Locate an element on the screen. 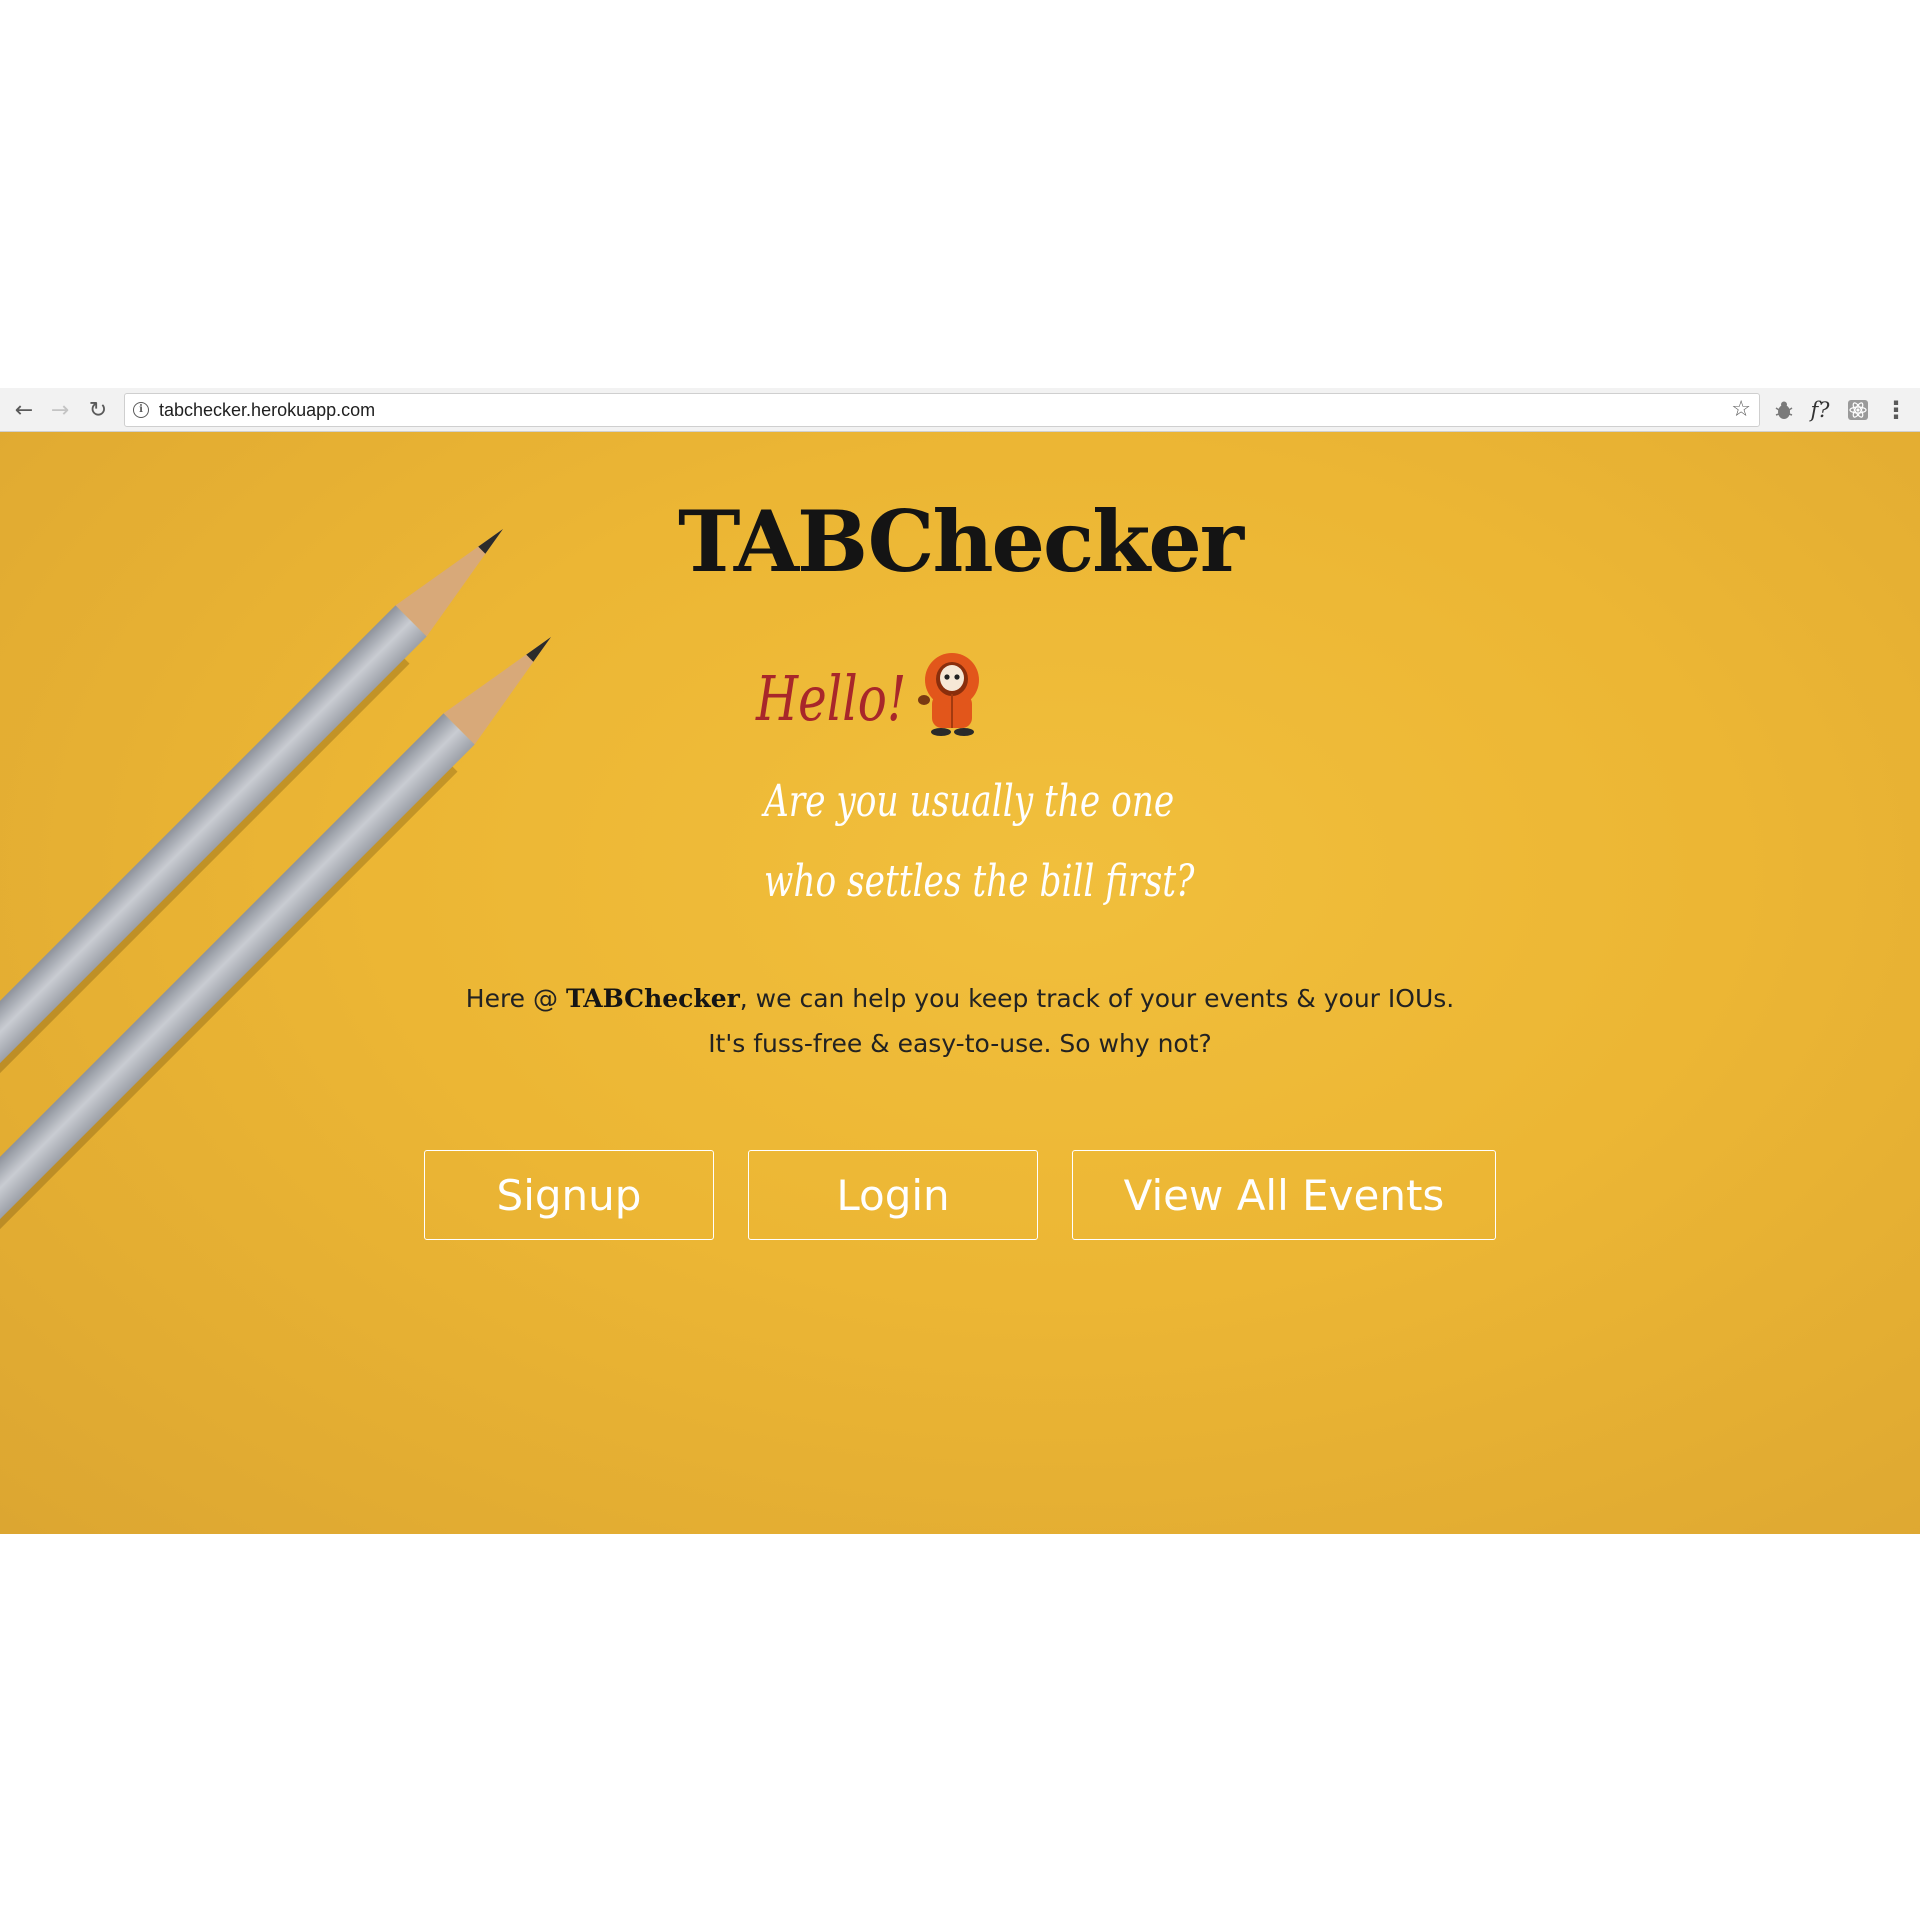 This screenshot has width=1920, height=1920. tagline-line-1: Are you usually the one is located at coordinates (969, 801).